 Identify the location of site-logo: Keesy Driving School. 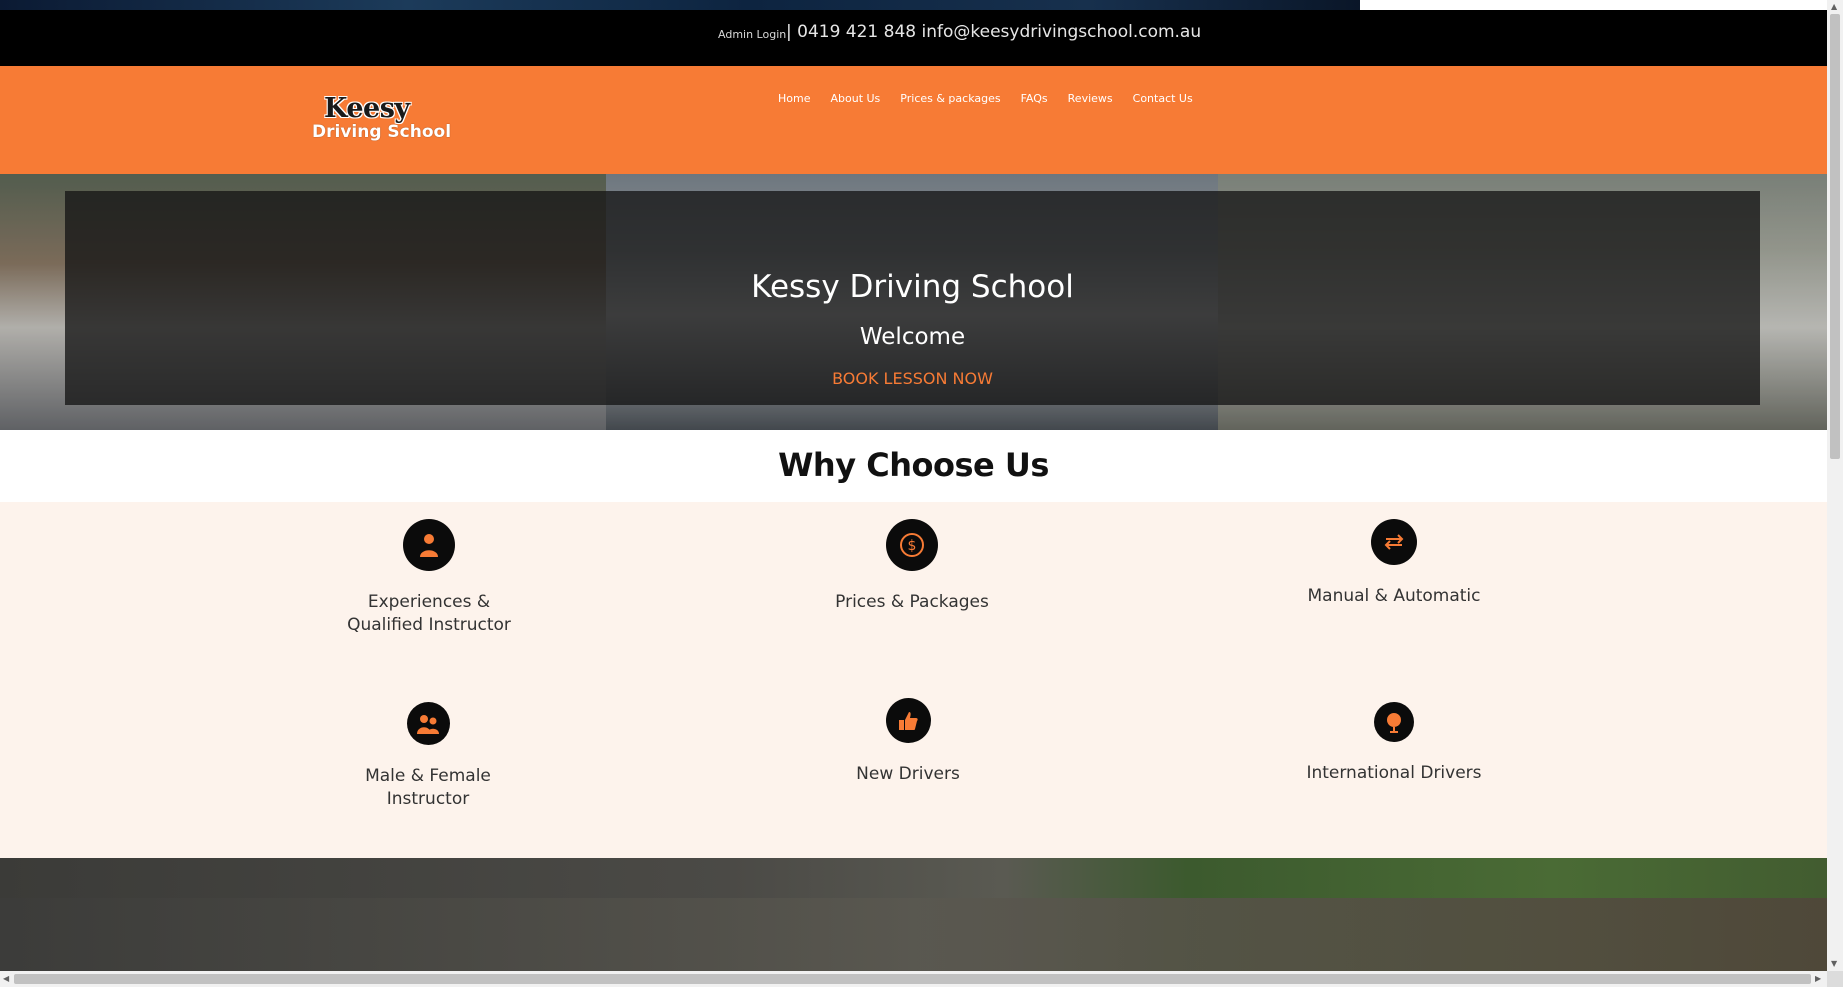
(382, 118).